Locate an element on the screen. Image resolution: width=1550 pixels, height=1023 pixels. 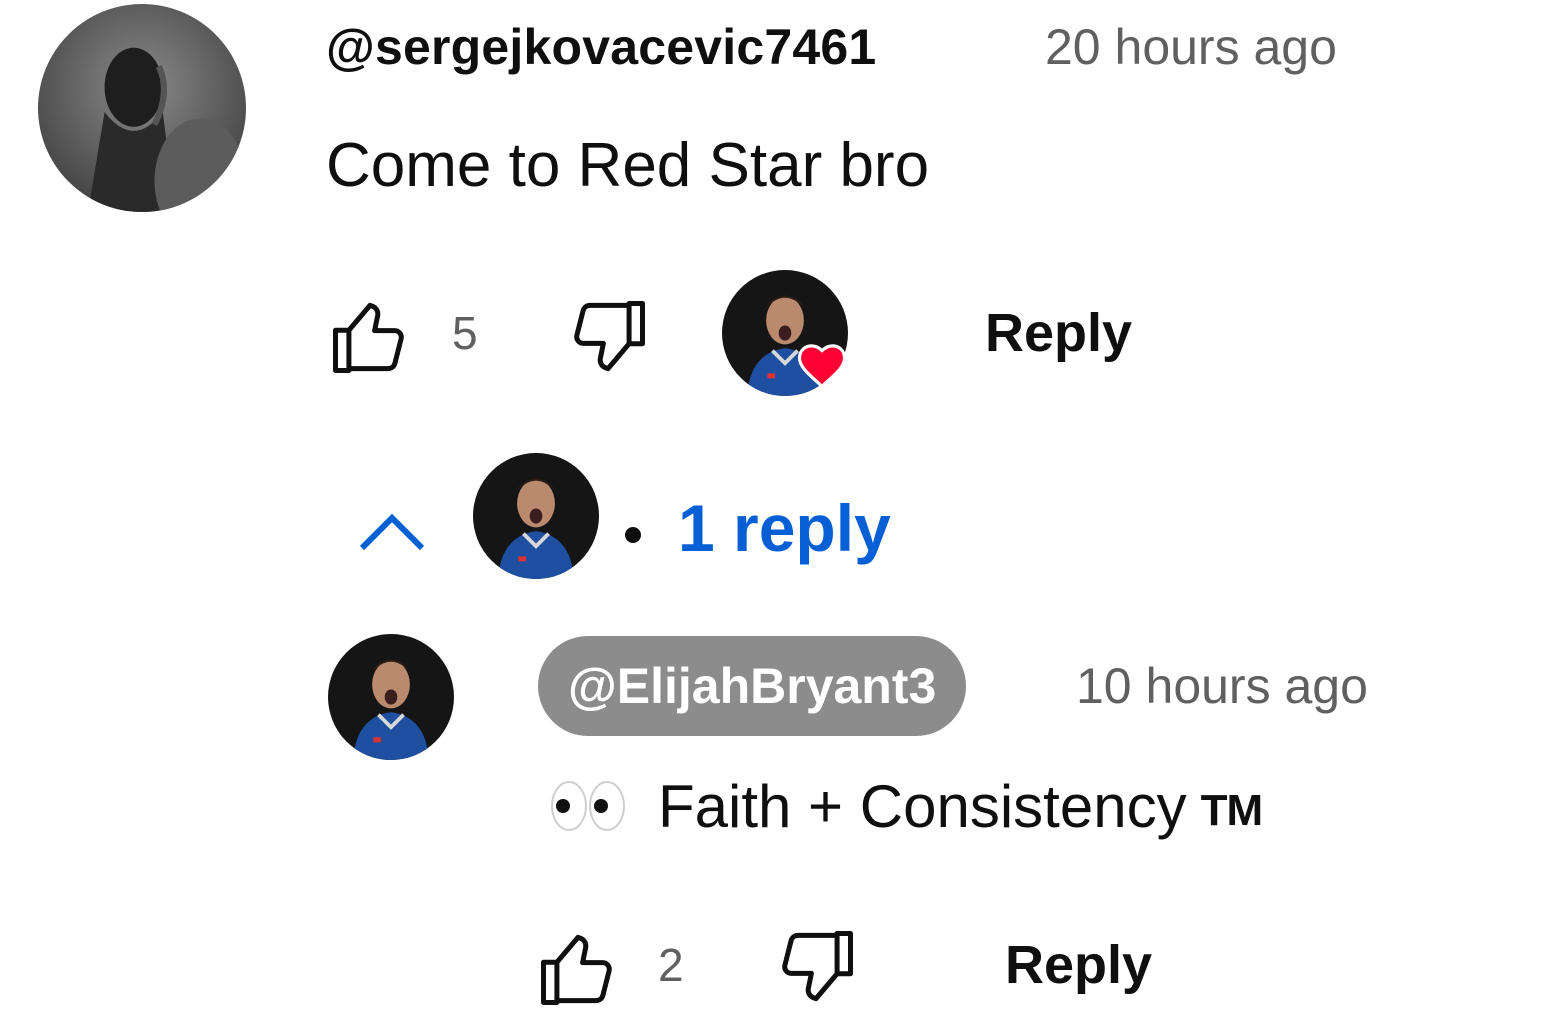
commenter-avatar-image is located at coordinates (142, 108).